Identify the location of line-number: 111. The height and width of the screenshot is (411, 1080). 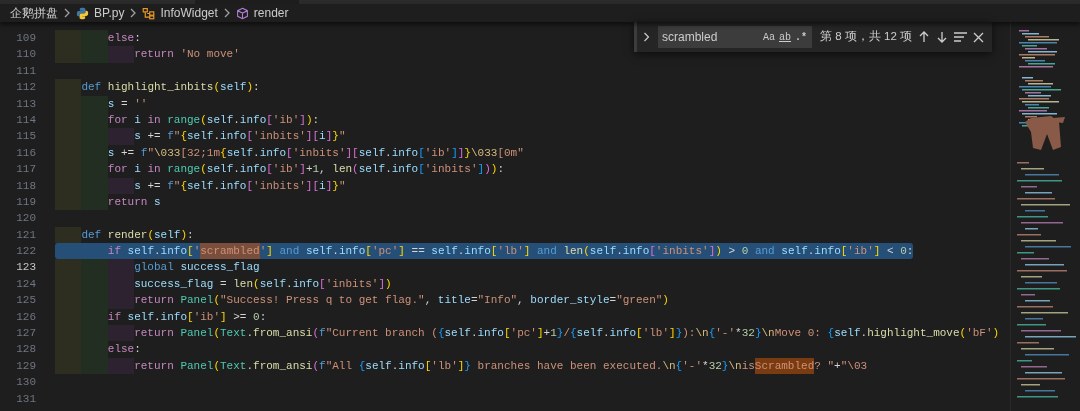
(26, 71).